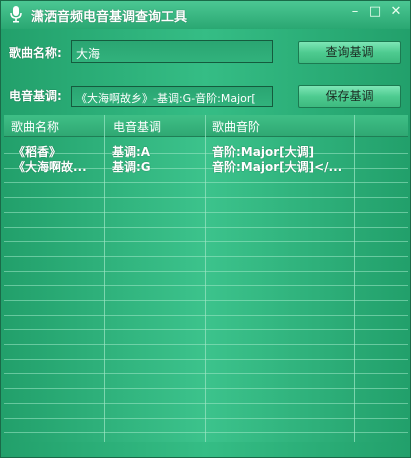 This screenshot has width=411, height=458. I want to click on microphone-icon, so click(16, 14).